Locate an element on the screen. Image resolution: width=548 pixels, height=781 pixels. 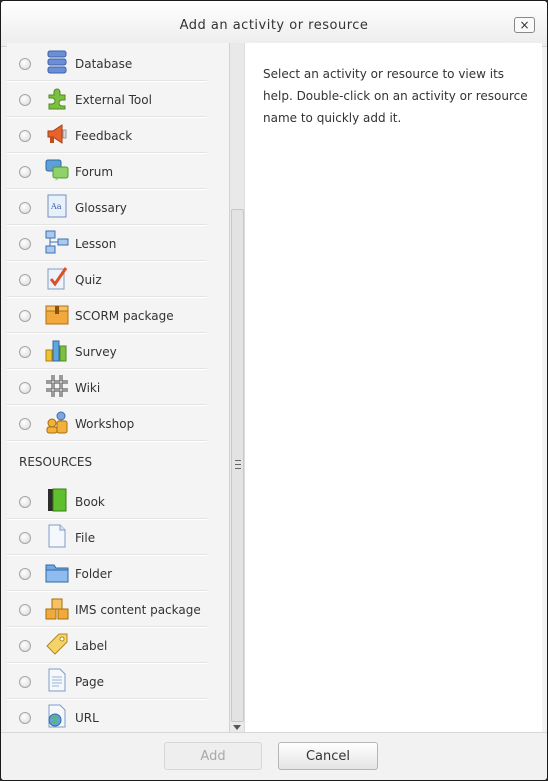
add-button: Add is located at coordinates (213, 756).